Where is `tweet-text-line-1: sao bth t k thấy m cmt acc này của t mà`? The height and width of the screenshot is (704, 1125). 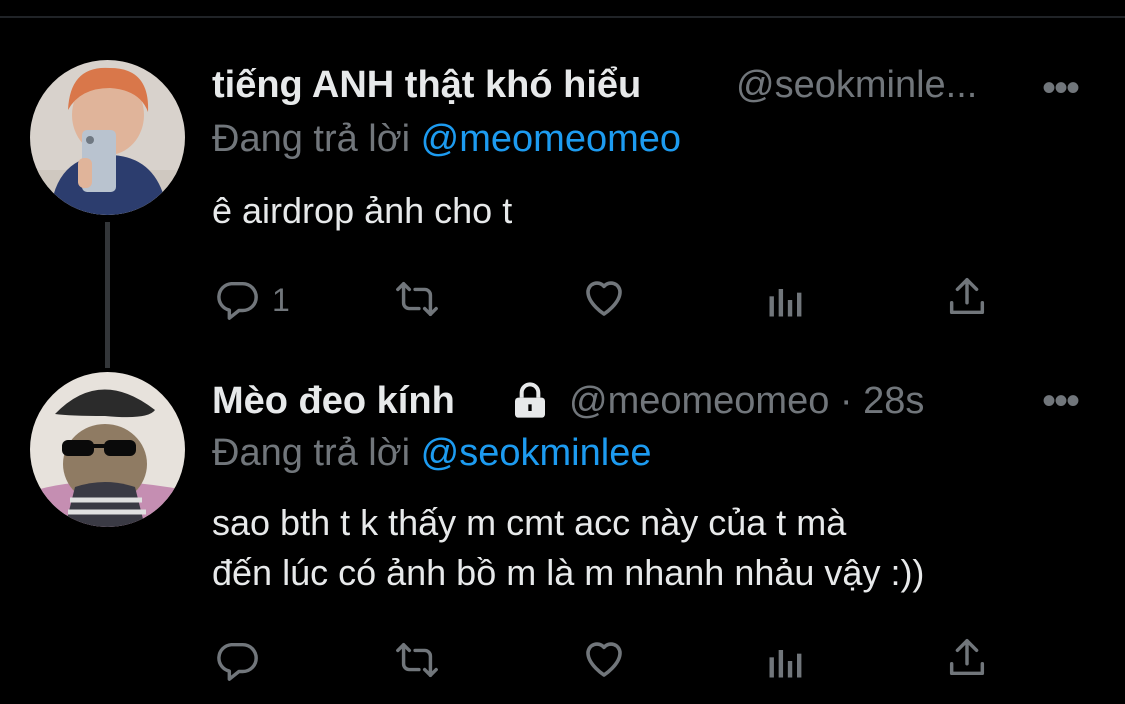 tweet-text-line-1: sao bth t k thấy m cmt acc này của t mà is located at coordinates (529, 522).